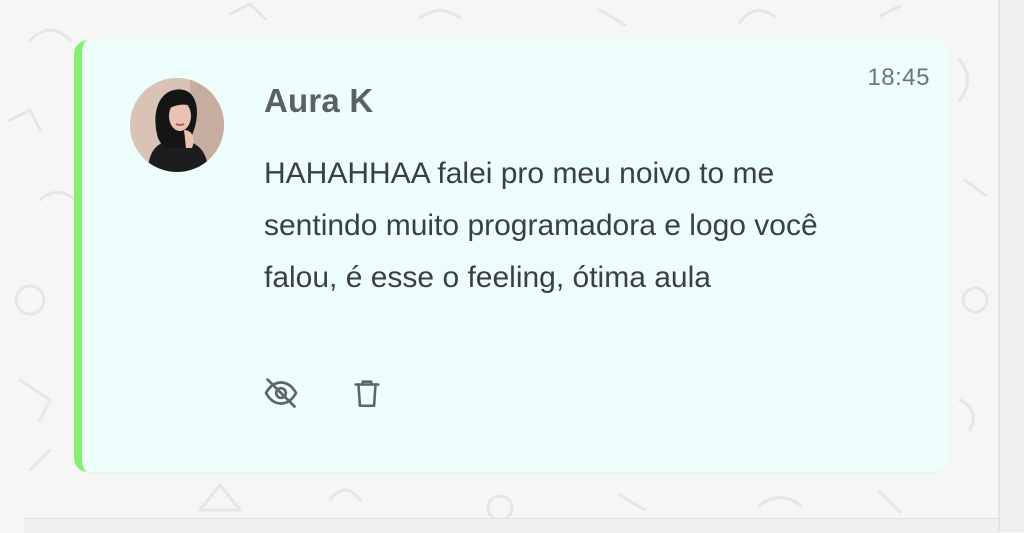  Describe the element at coordinates (898, 77) in the screenshot. I see `message-time: 18:45` at that location.